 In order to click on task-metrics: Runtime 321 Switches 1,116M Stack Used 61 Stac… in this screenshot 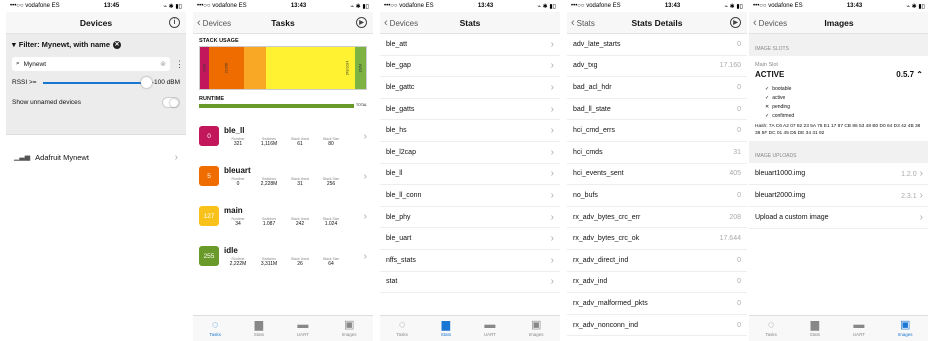, I will do `click(291, 142)`.